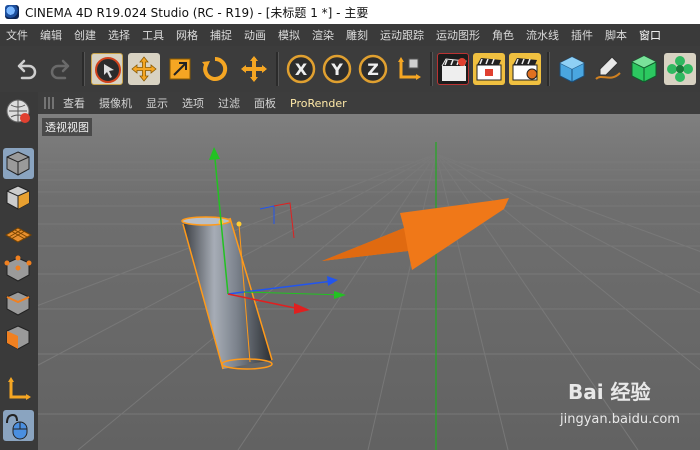 The width and height of the screenshot is (700, 450). What do you see at coordinates (608, 69) in the screenshot?
I see `pen-spline-icon` at bounding box center [608, 69].